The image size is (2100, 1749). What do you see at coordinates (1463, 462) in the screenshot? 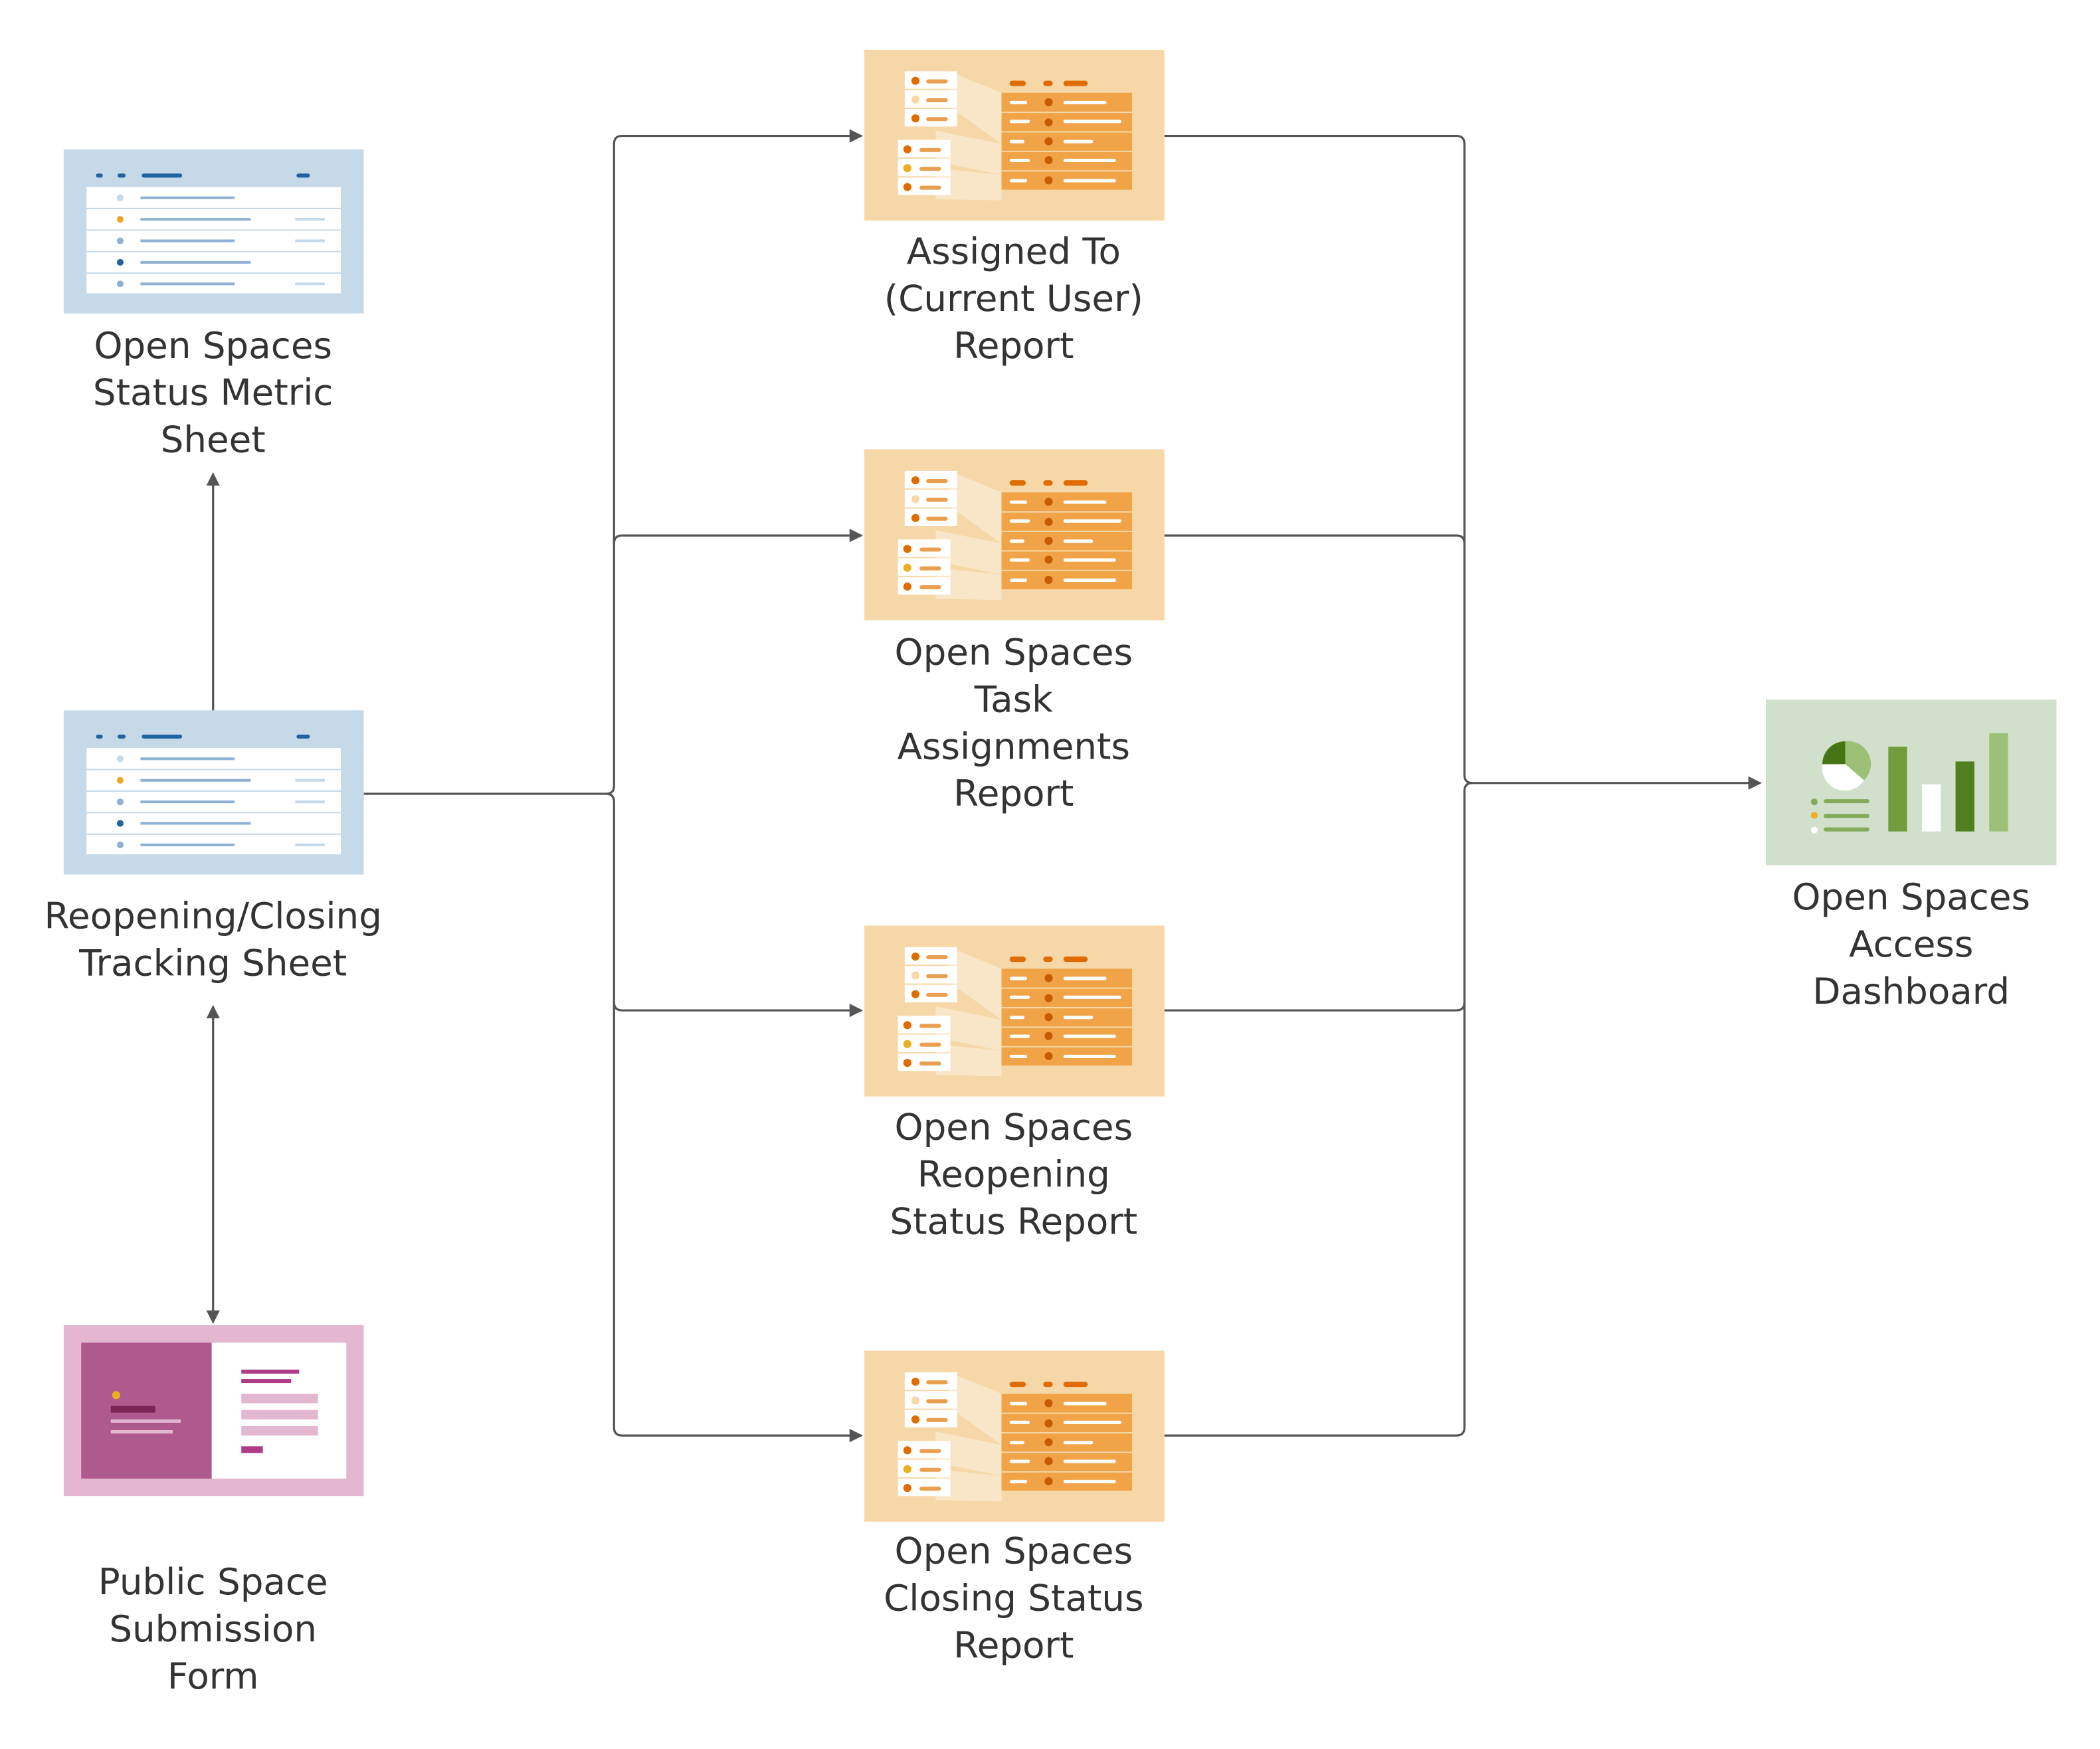
I see `edge-to-dashboard` at bounding box center [1463, 462].